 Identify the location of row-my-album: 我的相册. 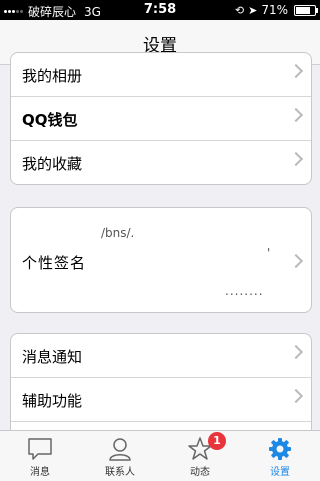
(161, 75).